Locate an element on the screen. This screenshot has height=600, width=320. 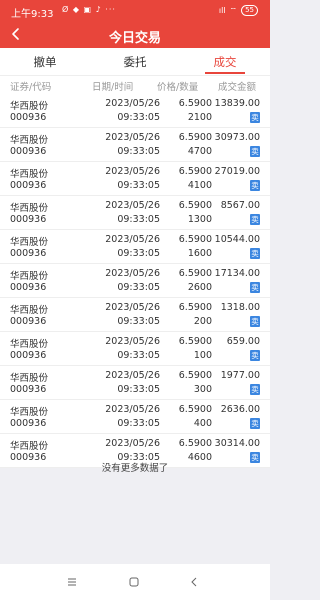
trade-amount: 10544.00 is located at coordinates (237, 239).